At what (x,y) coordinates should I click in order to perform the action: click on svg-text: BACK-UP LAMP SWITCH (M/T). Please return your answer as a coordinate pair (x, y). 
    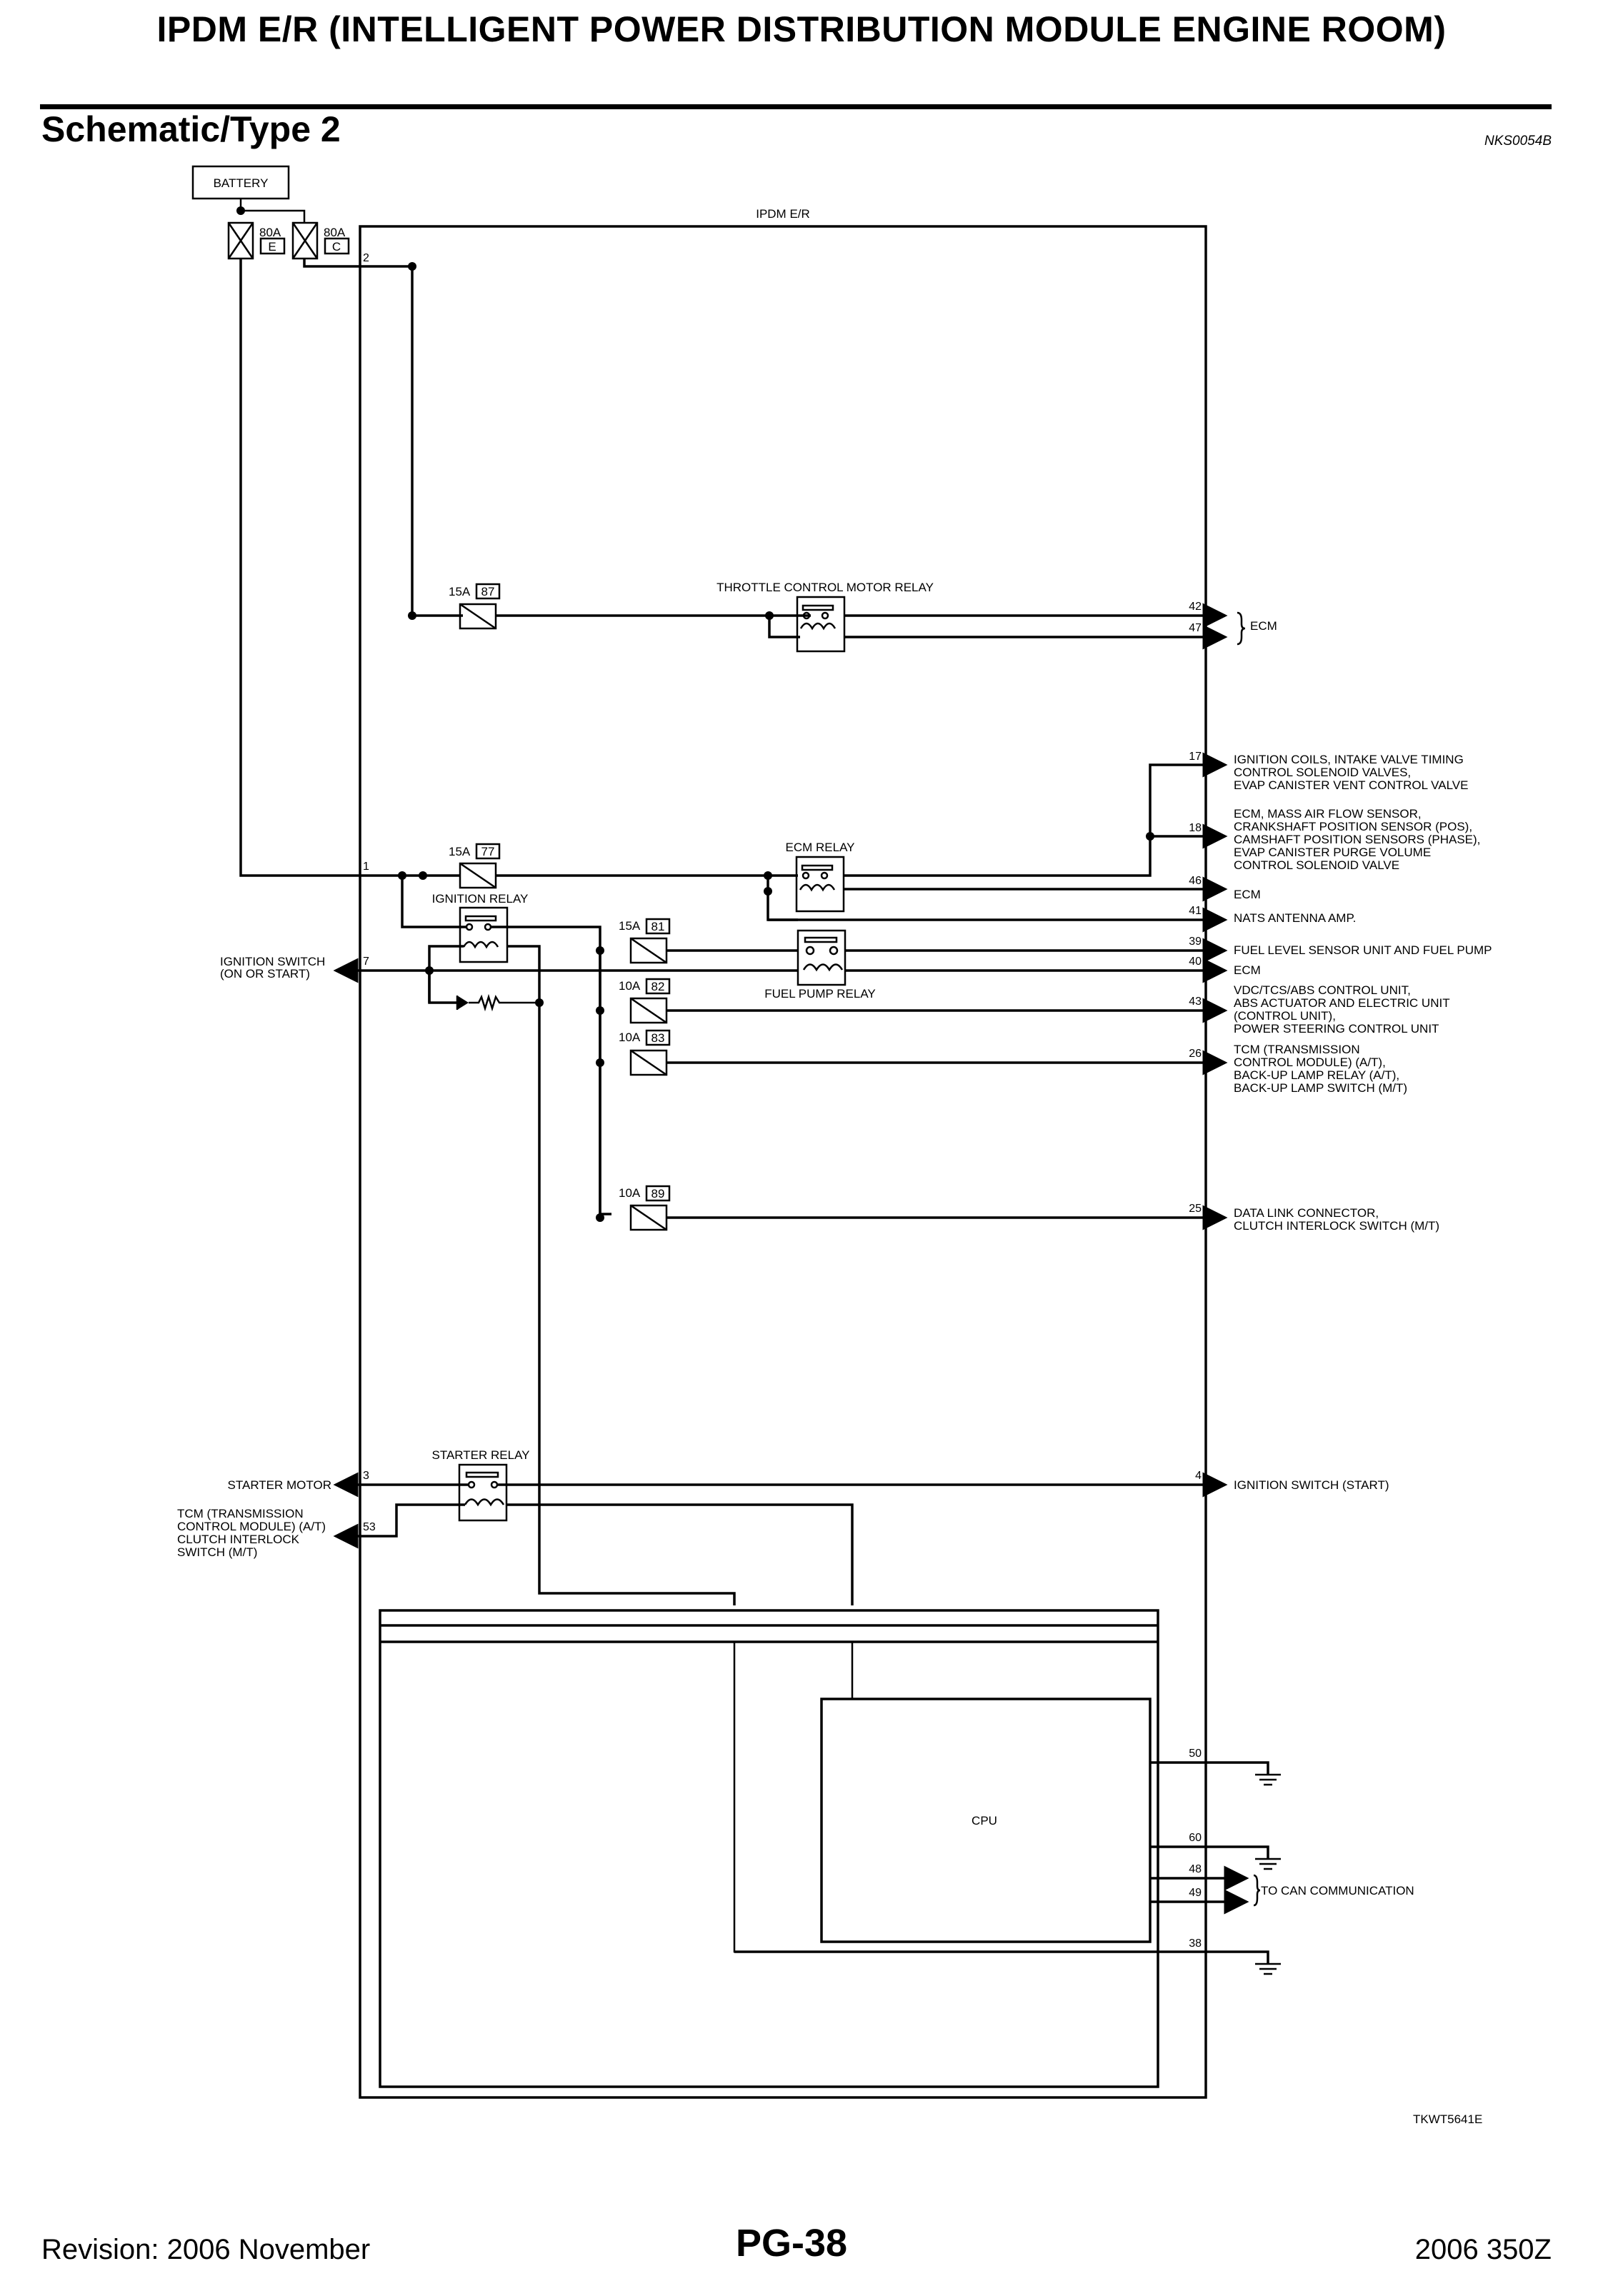
    Looking at the image, I should click on (1320, 1088).